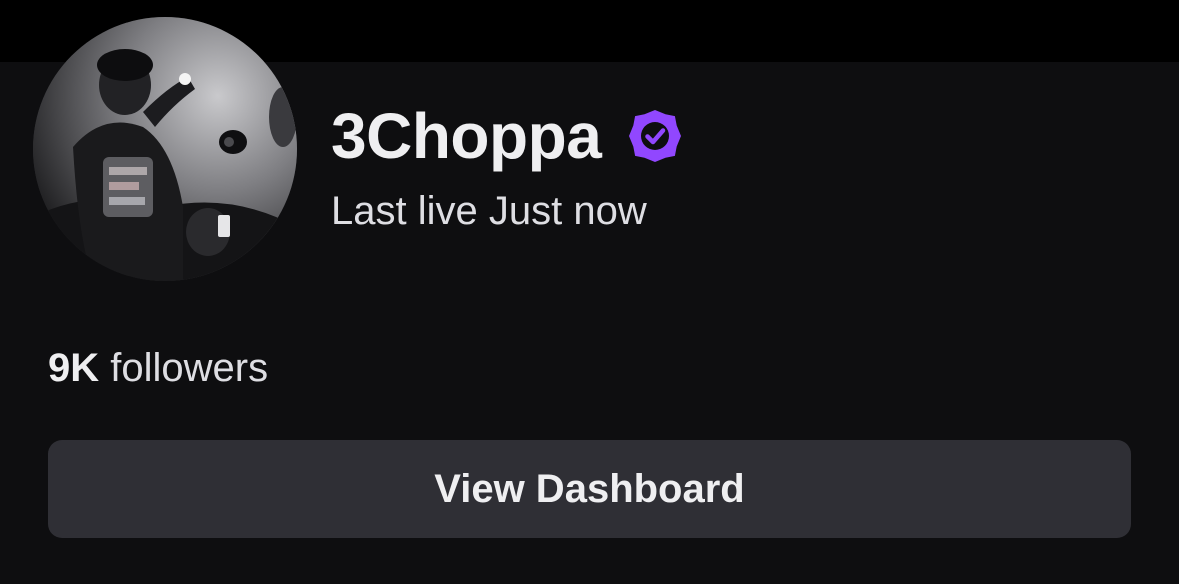  I want to click on channel-name: 3Choppa, so click(466, 136).